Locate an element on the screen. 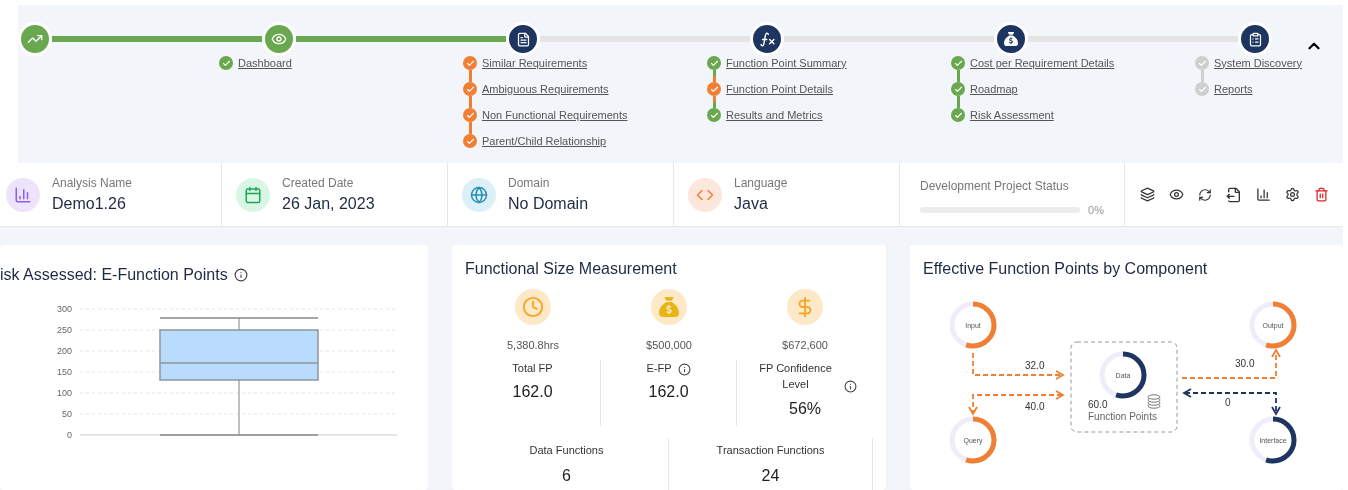 This screenshot has height=490, width=1348. count-label: Data Functions is located at coordinates (566, 450).